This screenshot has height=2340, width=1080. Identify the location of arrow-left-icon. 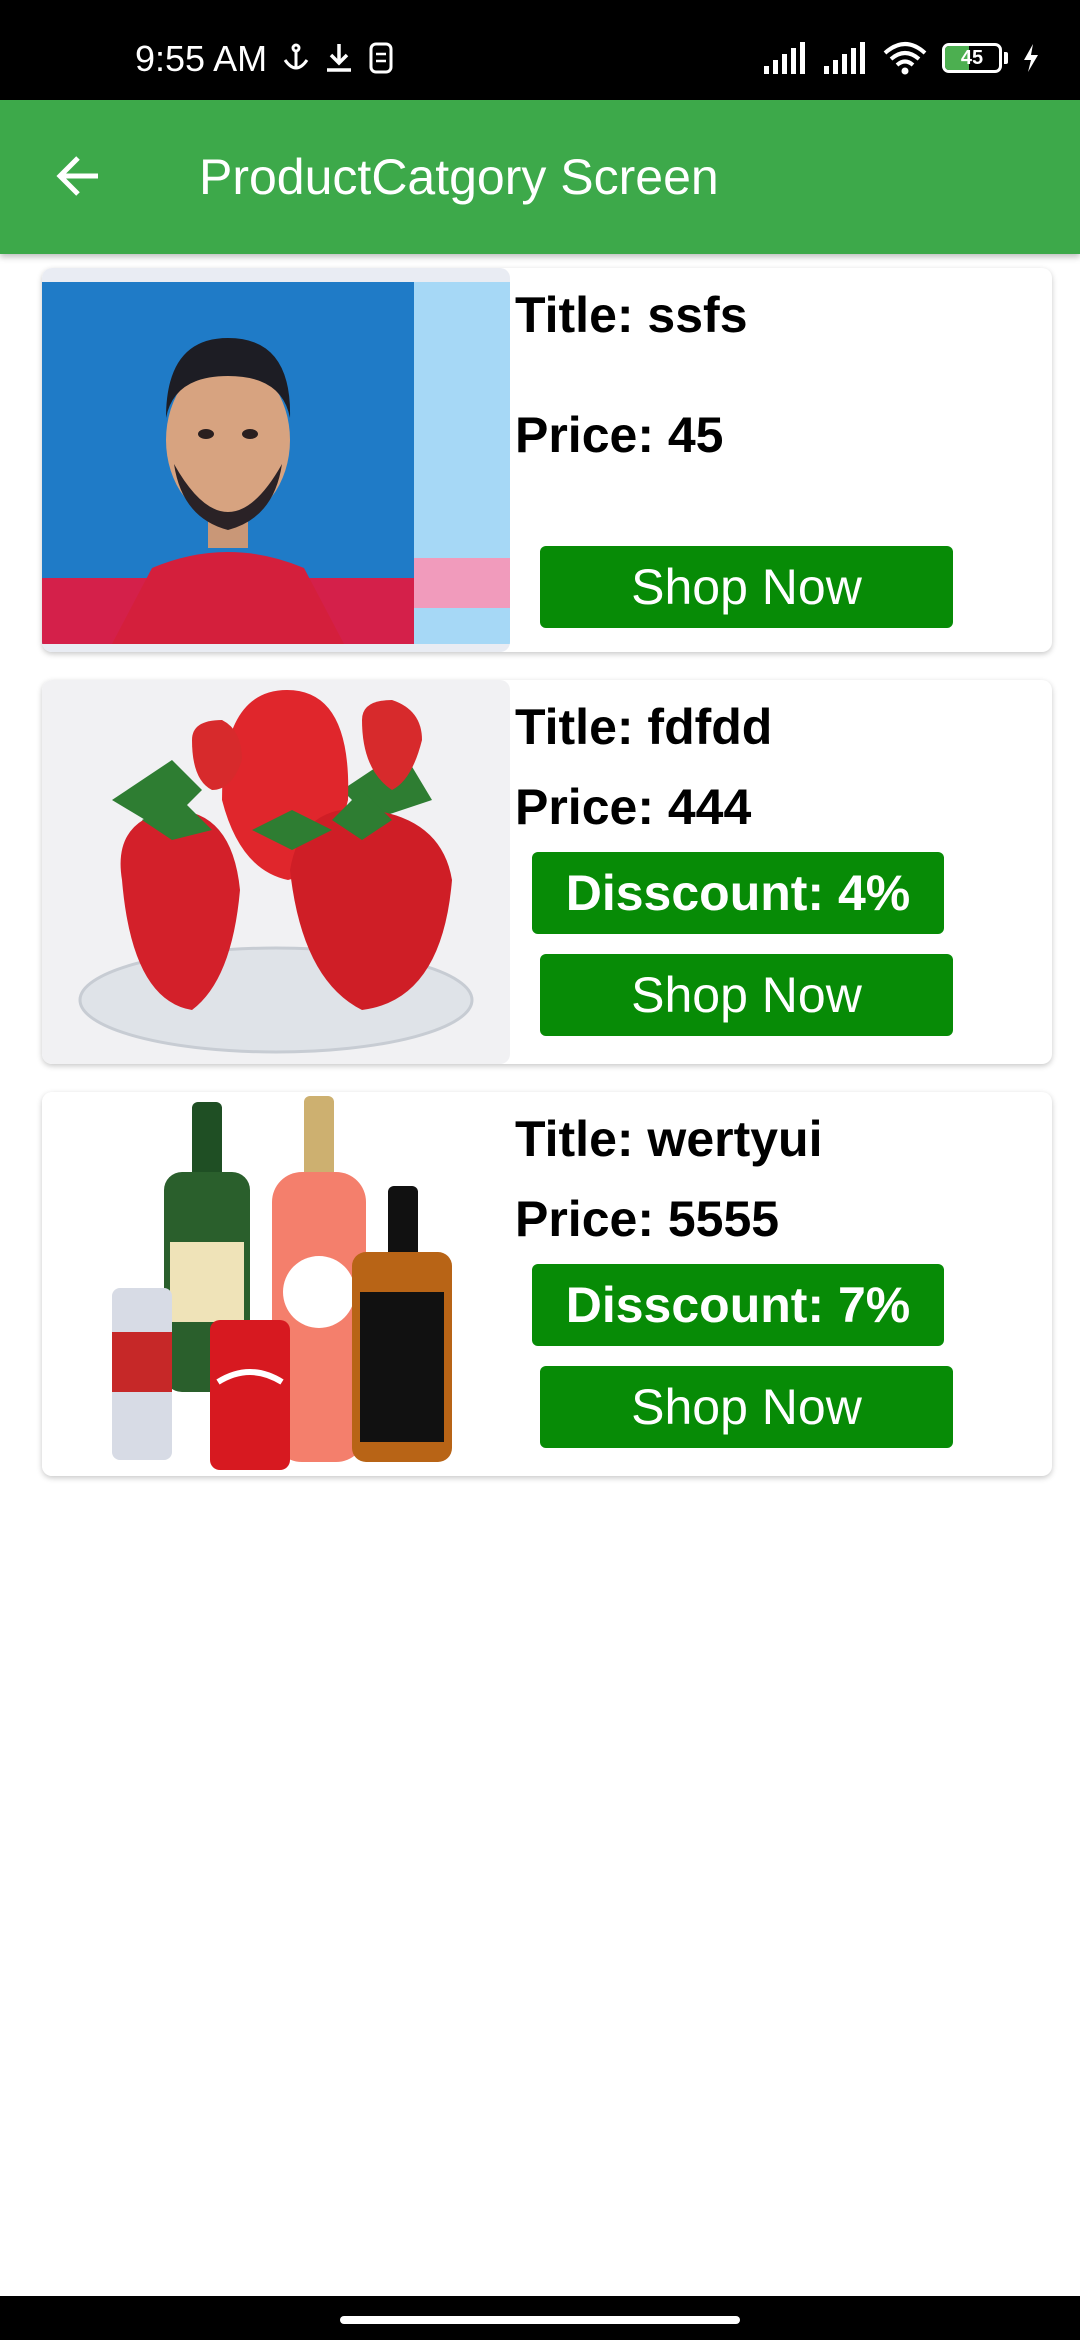
(77, 176).